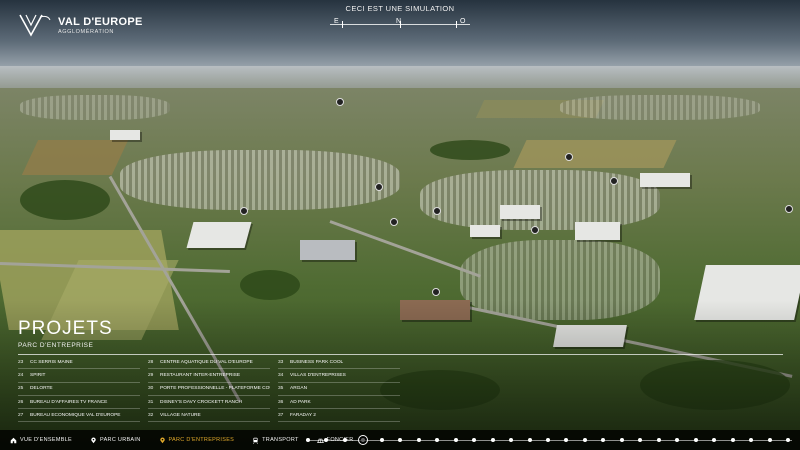 This screenshot has width=800, height=450. I want to click on project-label: FARADAY 2, so click(303, 415).